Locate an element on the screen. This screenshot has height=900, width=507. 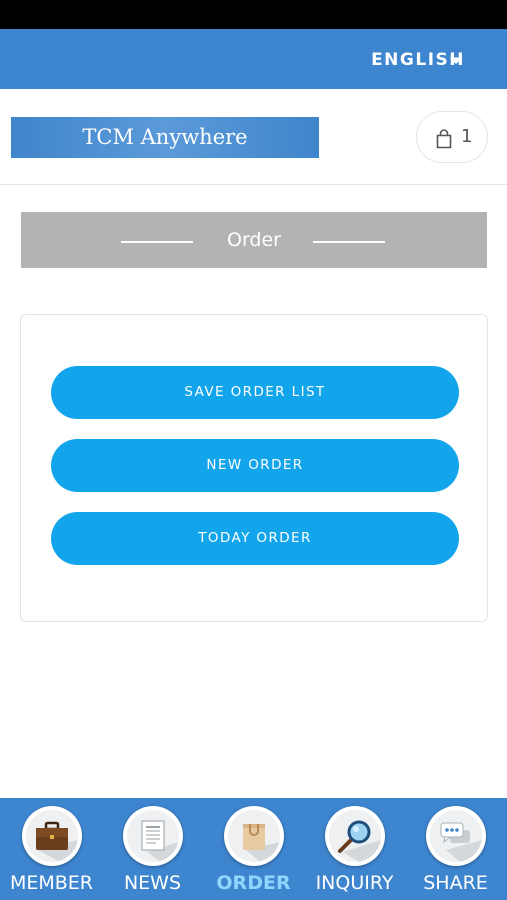
briefcase-icon is located at coordinates (57, 841).